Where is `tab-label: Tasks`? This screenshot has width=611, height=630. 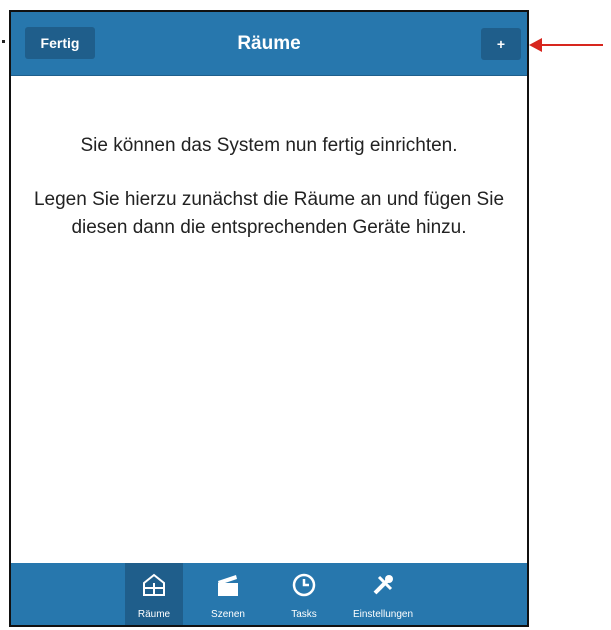
tab-label: Tasks is located at coordinates (304, 614).